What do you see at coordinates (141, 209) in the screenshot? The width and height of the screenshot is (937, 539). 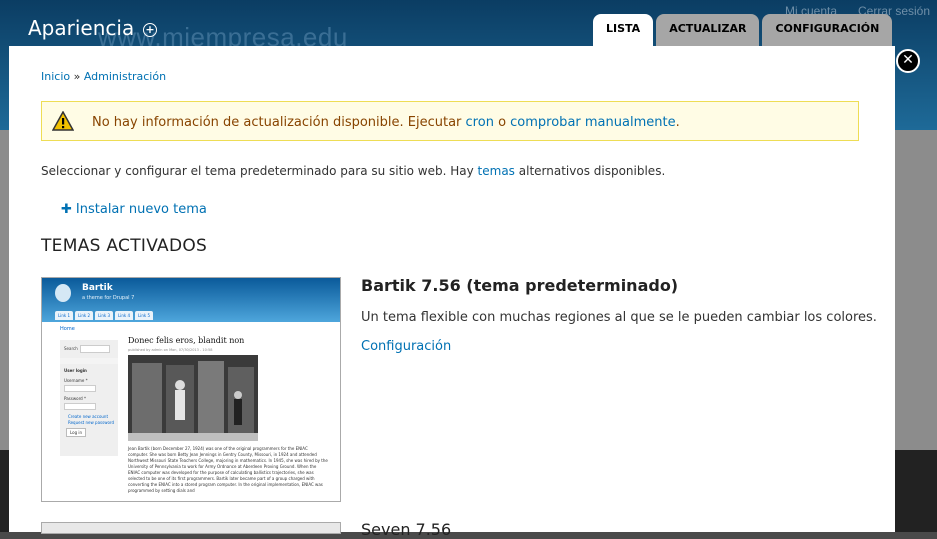 I see `install-theme-label: Instalar nuevo tema` at bounding box center [141, 209].